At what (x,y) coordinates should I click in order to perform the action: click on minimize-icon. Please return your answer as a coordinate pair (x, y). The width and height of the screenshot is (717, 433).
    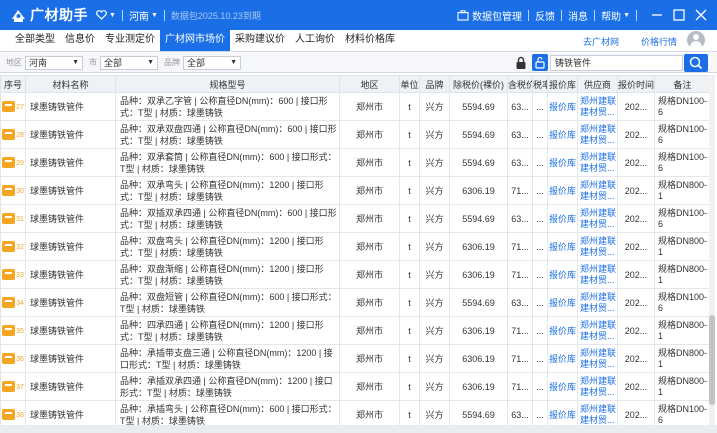
    Looking at the image, I should click on (657, 15).